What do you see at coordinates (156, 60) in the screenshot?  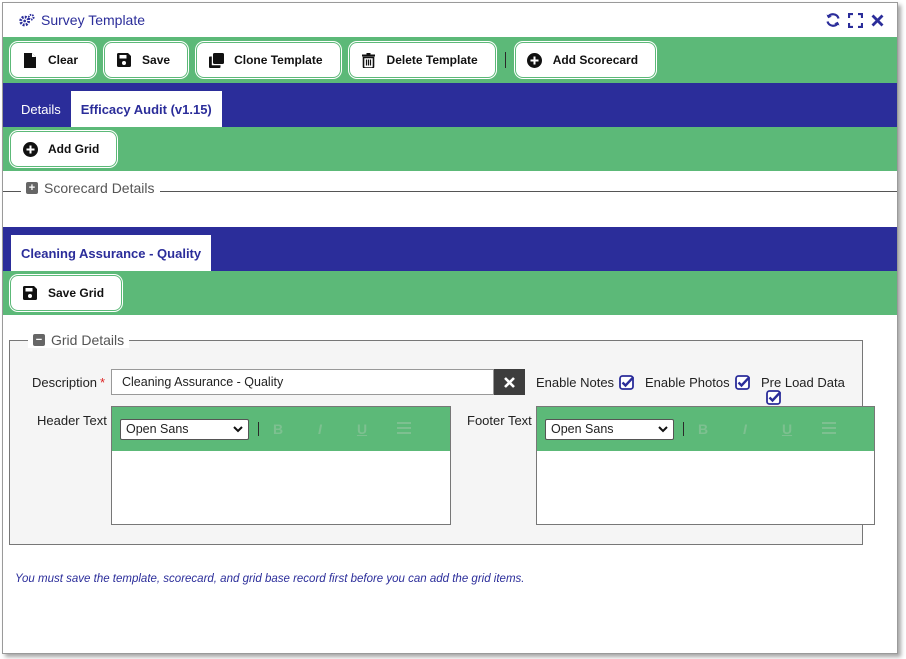 I see `save-label: Save` at bounding box center [156, 60].